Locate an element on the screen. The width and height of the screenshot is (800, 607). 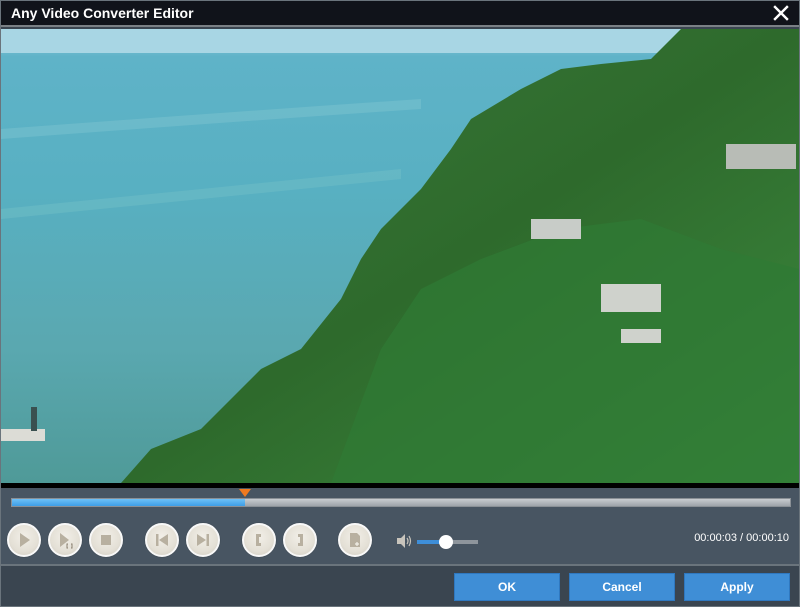
set-start-button is located at coordinates (259, 540).